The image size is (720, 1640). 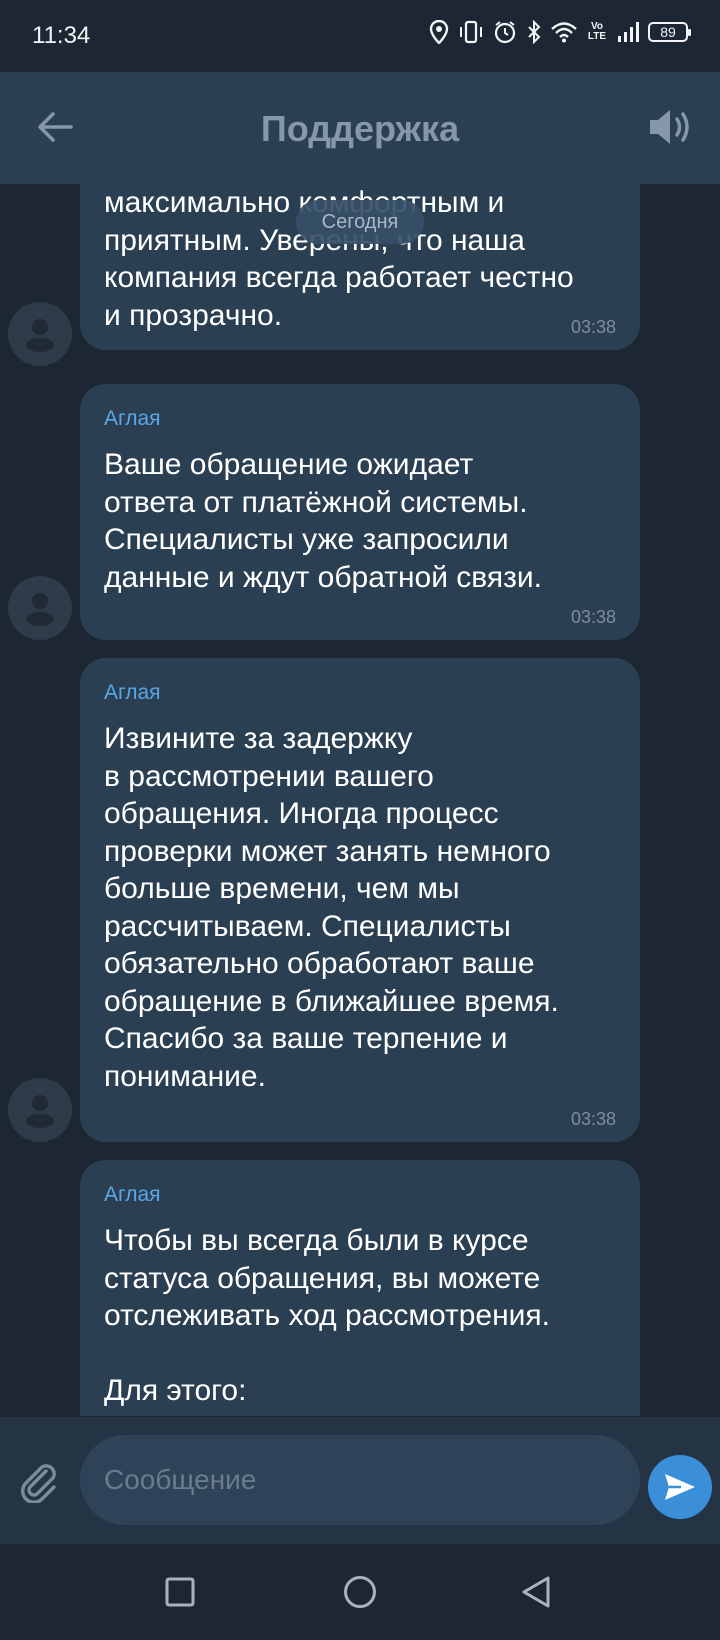 I want to click on system-nav-bar, so click(x=360, y=1592).